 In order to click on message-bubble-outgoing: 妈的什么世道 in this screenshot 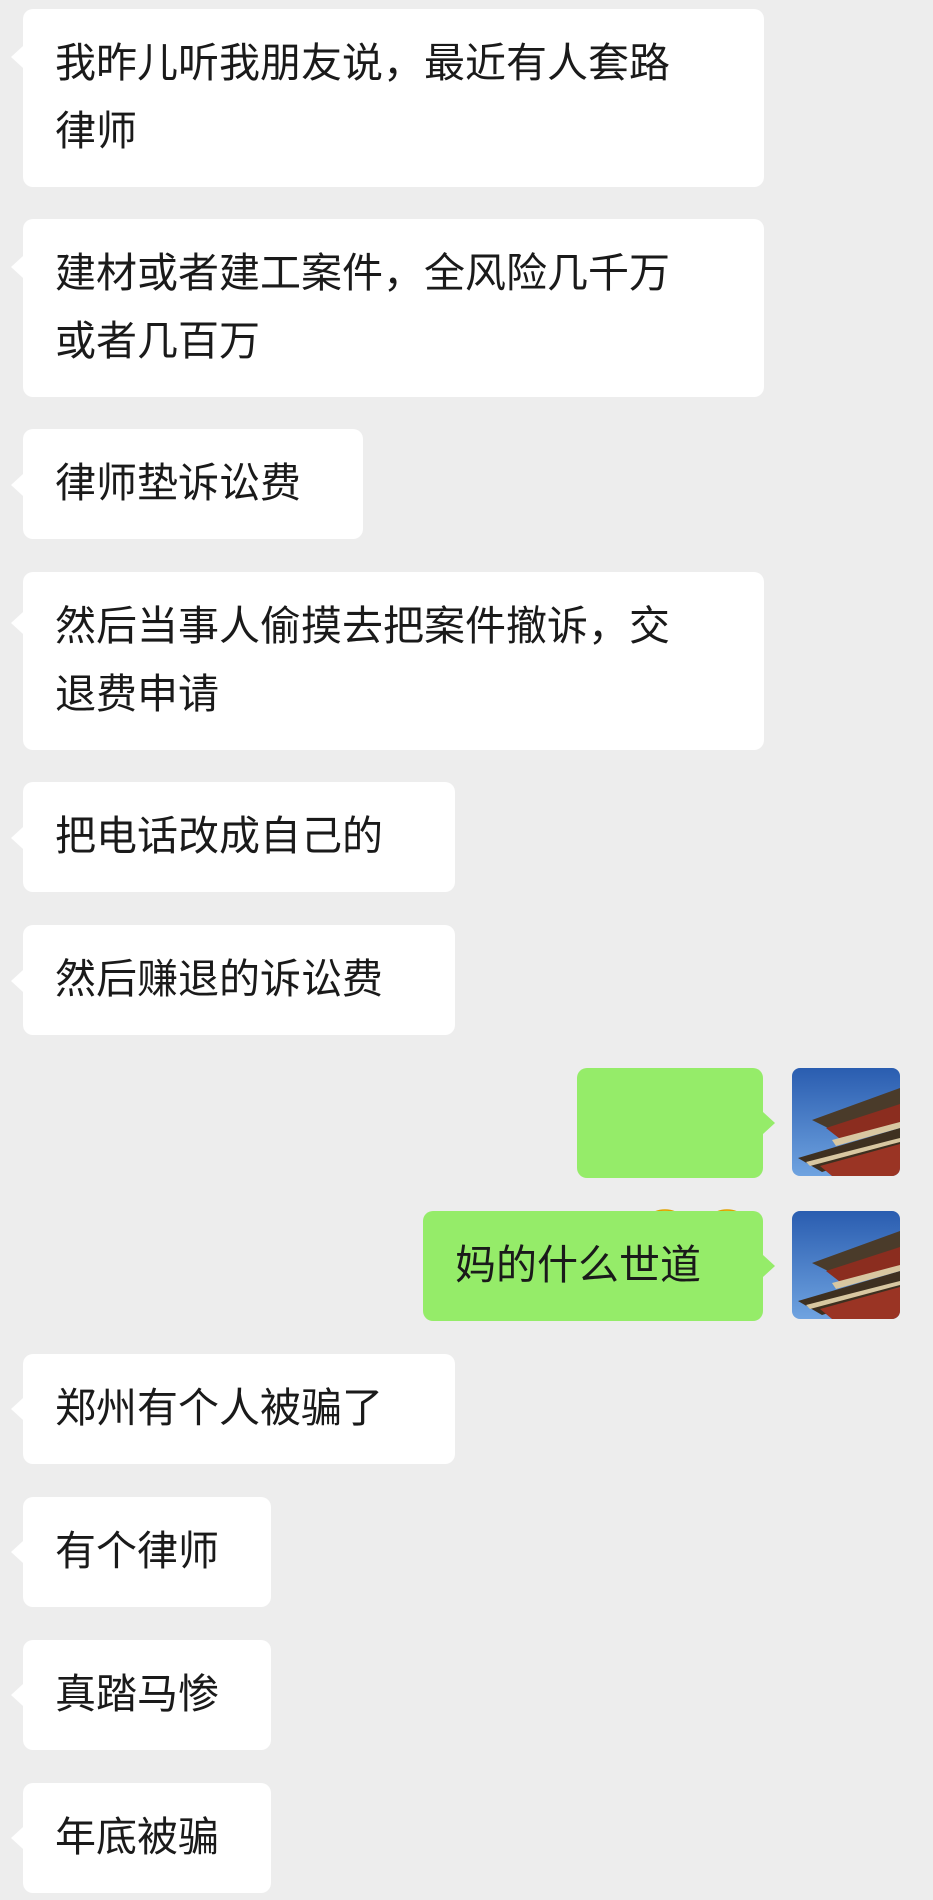, I will do `click(593, 1266)`.